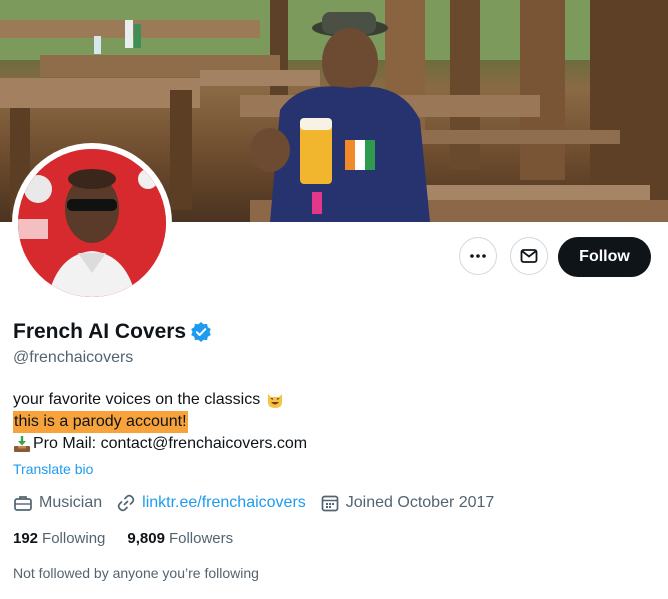  What do you see at coordinates (330, 503) in the screenshot?
I see `calendar-icon` at bounding box center [330, 503].